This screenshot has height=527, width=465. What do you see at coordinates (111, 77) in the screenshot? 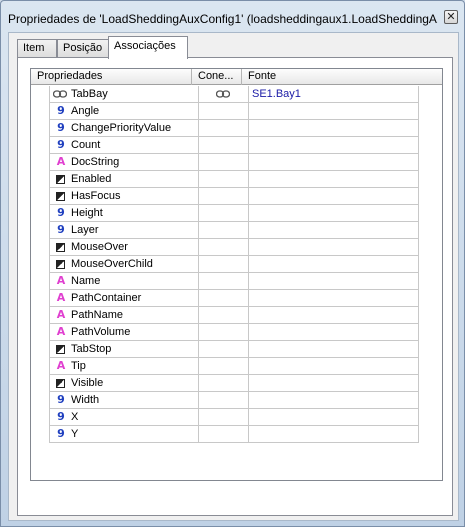
I see `column-header-propriedades: Propriedades` at bounding box center [111, 77].